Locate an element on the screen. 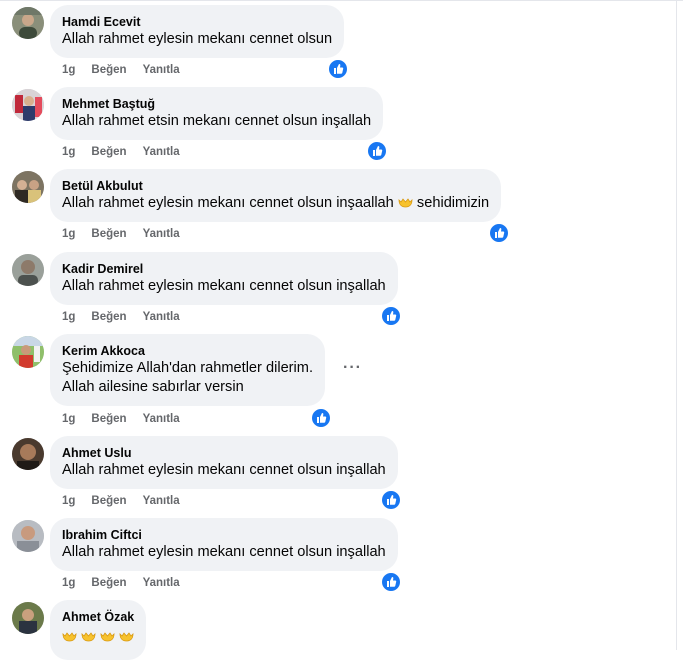  comment-author: Betül Akbulut is located at coordinates (275, 186).